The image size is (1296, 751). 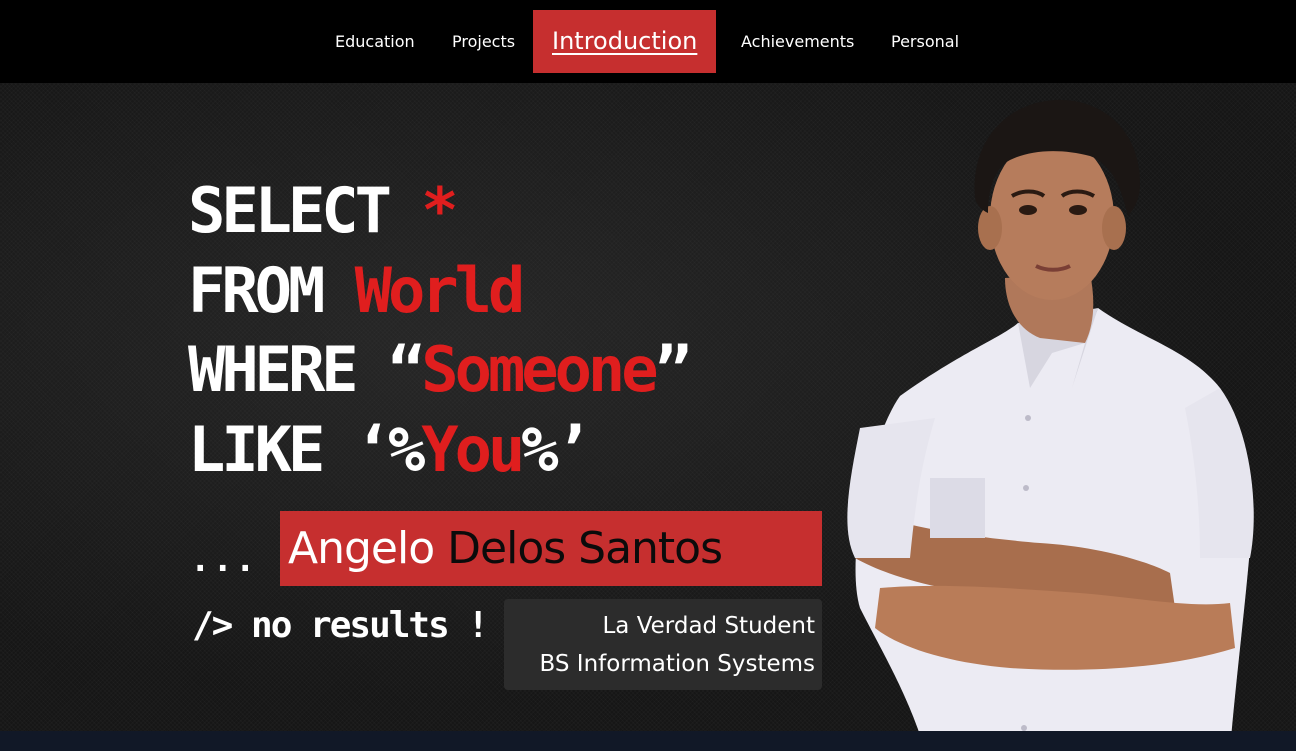 I want to click on sql-keyword: SELECT, so click(x=290, y=210).